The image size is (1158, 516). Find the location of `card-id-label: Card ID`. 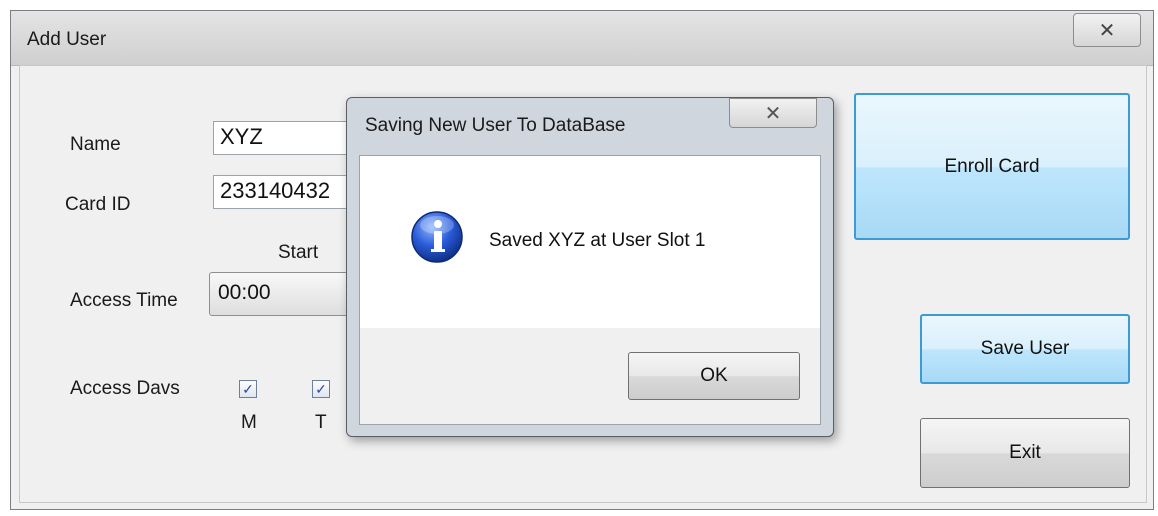

card-id-label: Card ID is located at coordinates (98, 204).